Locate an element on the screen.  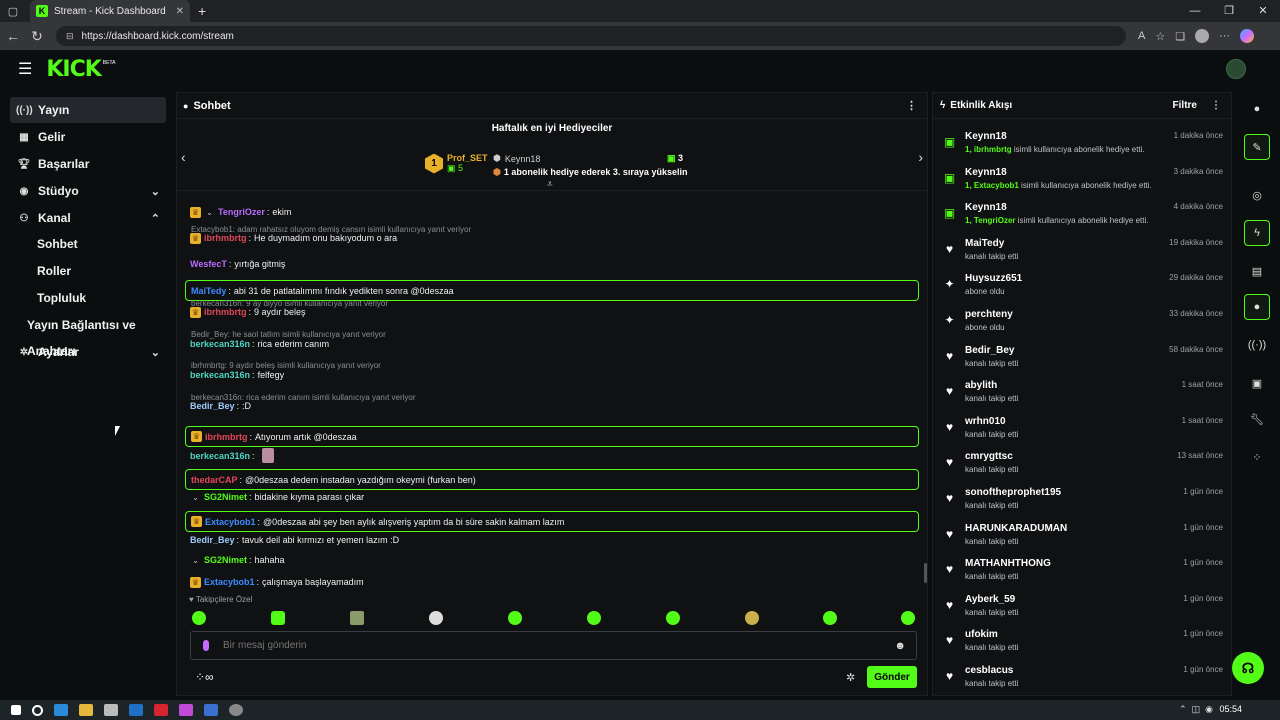
sidebar-item-studyo: ◉ Stüdyo ⌄ is located at coordinates (88, 191).